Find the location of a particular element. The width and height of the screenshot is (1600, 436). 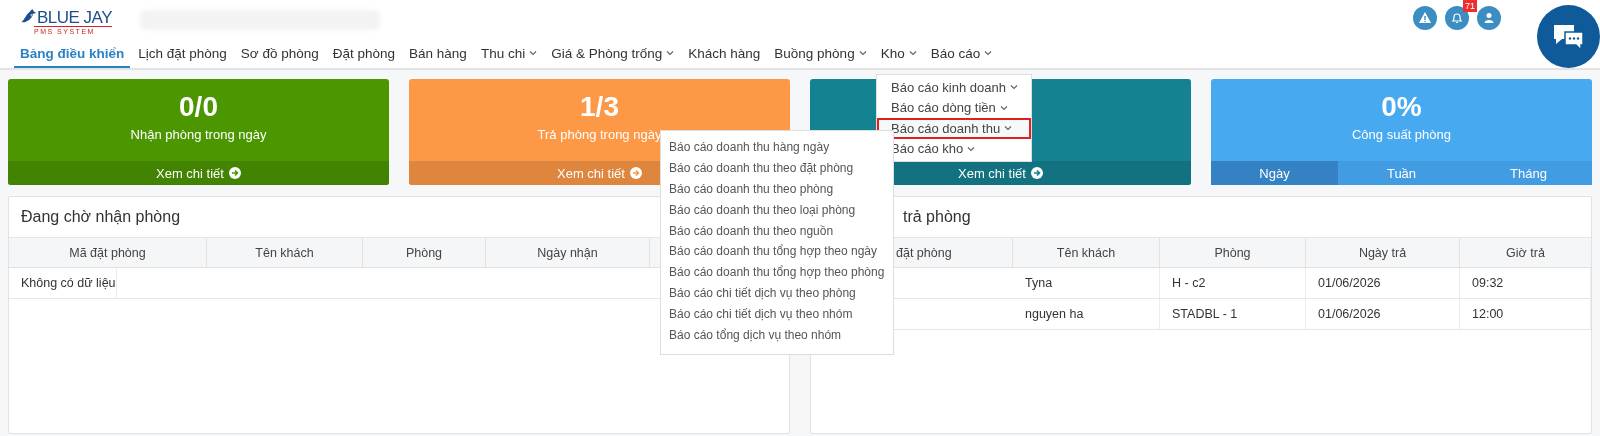

menu-item: Báo cáo chi tiết dịch vụ theo nhóm is located at coordinates (777, 314).